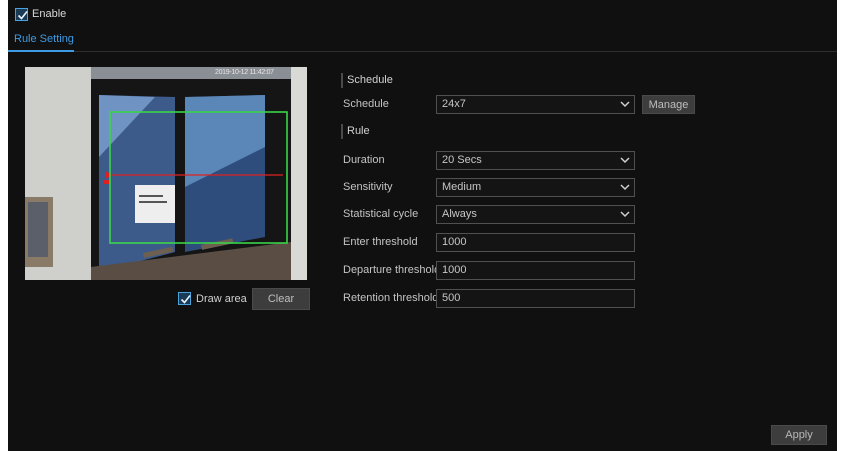 This screenshot has width=841, height=451. I want to click on draw-area-checkbox, so click(184, 298).